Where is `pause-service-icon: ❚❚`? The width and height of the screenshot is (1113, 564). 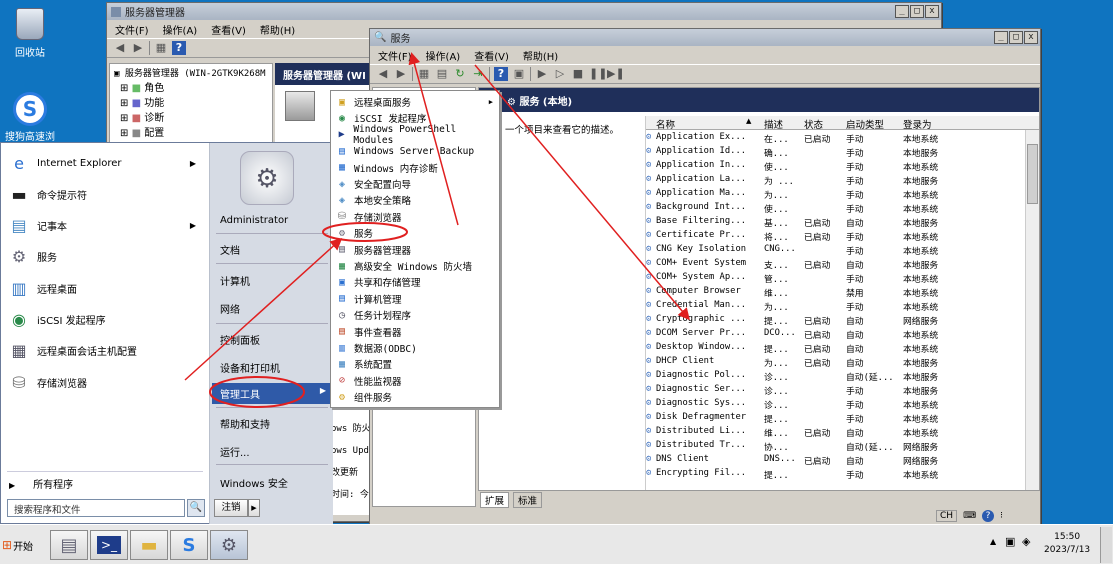 pause-service-icon: ❚❚ is located at coordinates (598, 74).